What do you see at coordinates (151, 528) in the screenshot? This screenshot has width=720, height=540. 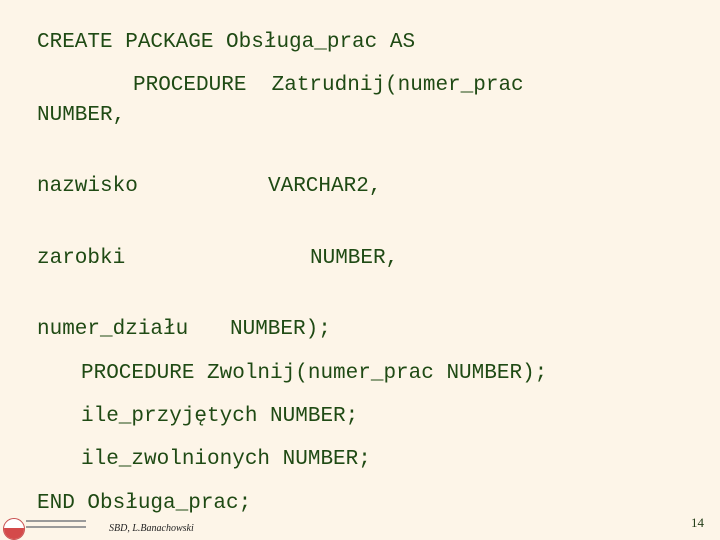 I see `footer-author: SBD, L.Banachowski` at bounding box center [151, 528].